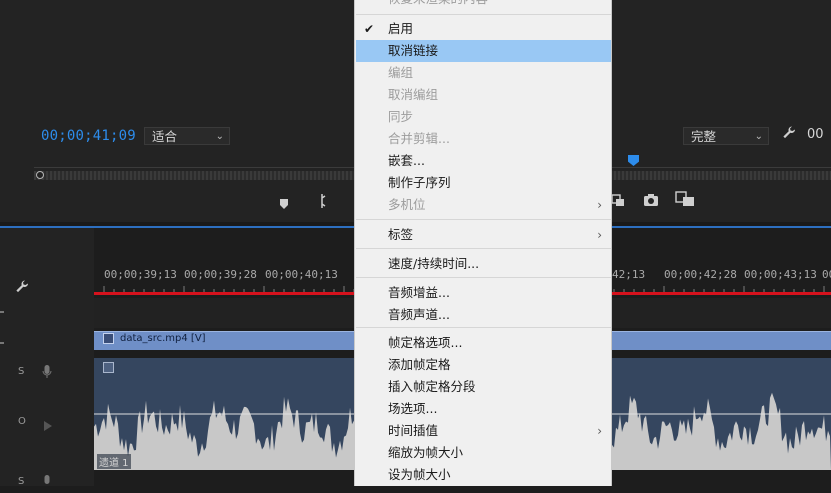  What do you see at coordinates (651, 201) in the screenshot?
I see `camera-icon` at bounding box center [651, 201].